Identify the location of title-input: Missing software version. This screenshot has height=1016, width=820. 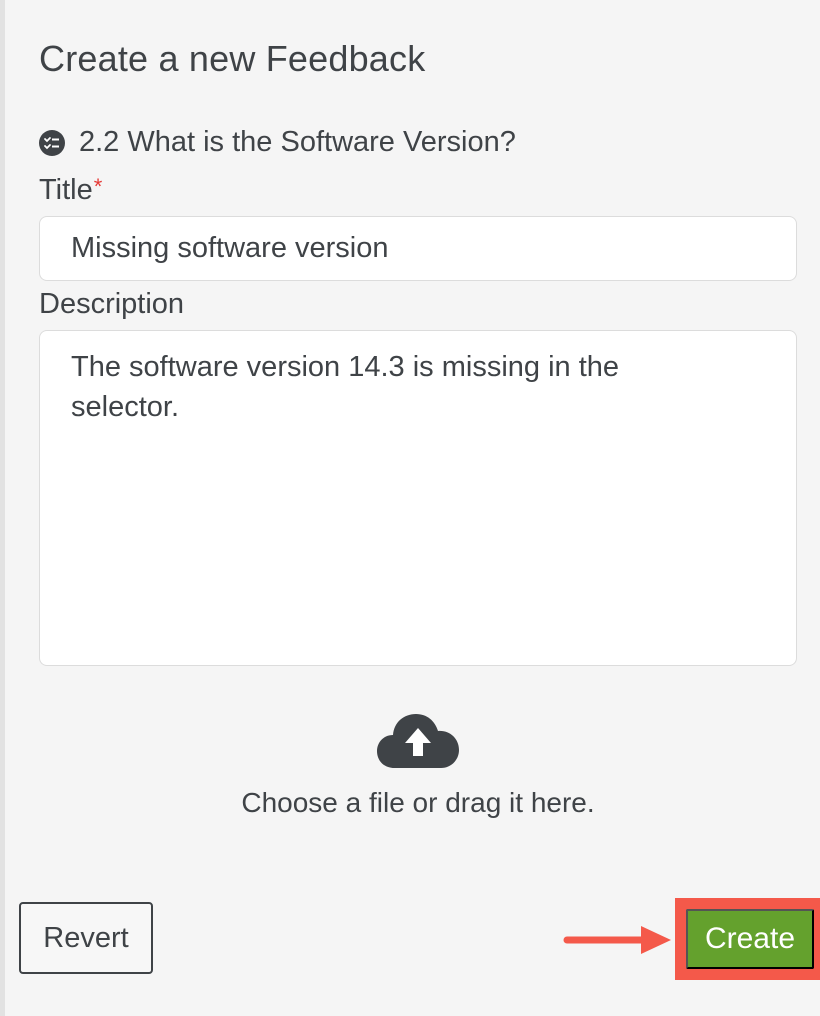
(418, 248).